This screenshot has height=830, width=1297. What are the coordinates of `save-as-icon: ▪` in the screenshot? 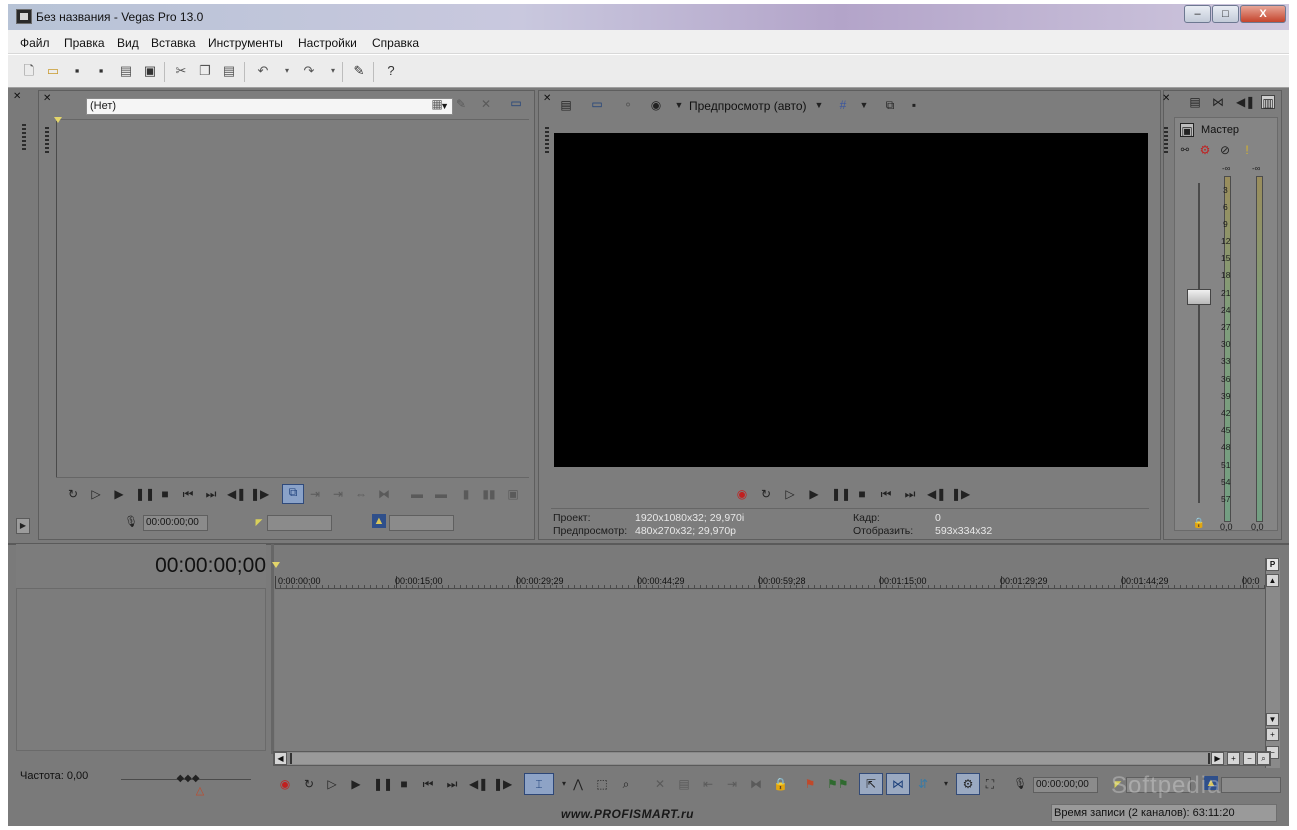 It's located at (101, 71).